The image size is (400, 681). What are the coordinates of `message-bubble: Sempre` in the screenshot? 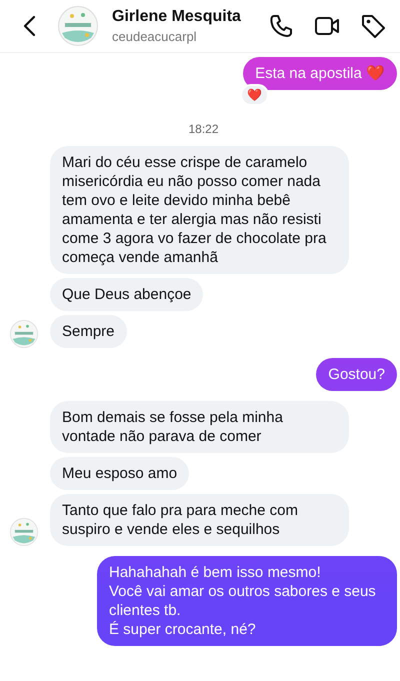 It's located at (88, 331).